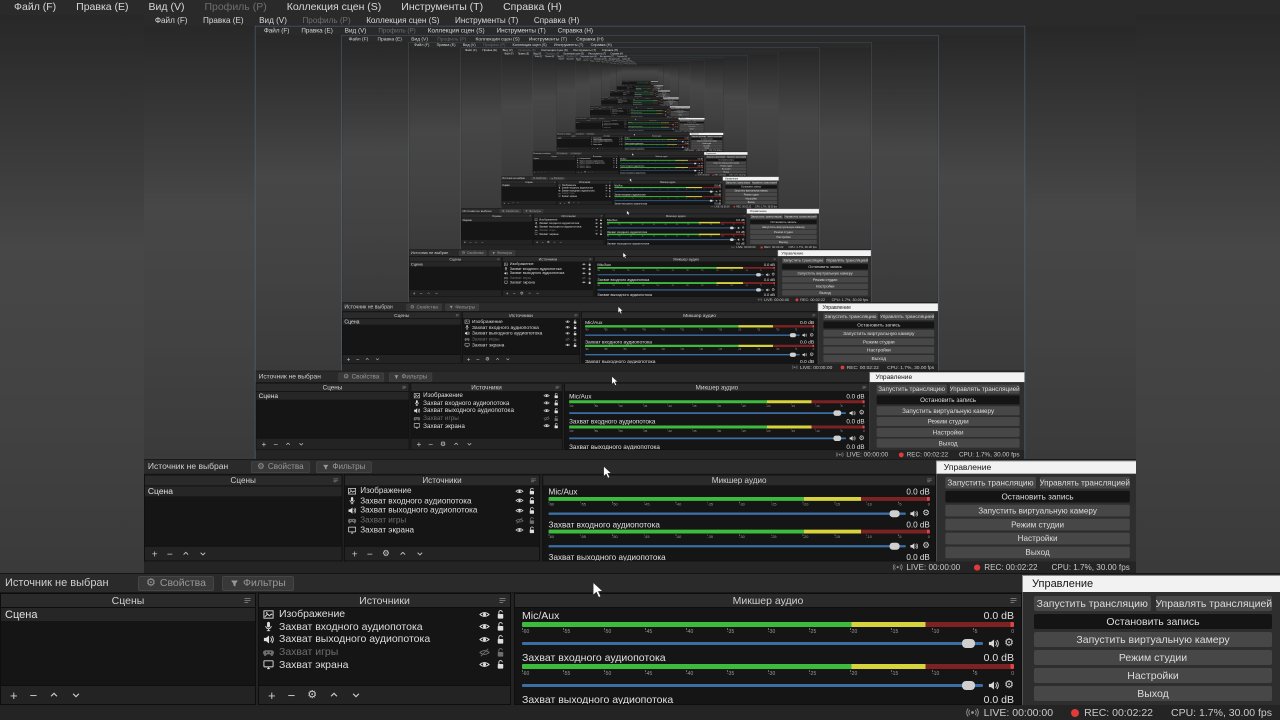 This screenshot has width=1280, height=720. What do you see at coordinates (442, 7) in the screenshot?
I see `menu-tools: Инструменты (T)` at bounding box center [442, 7].